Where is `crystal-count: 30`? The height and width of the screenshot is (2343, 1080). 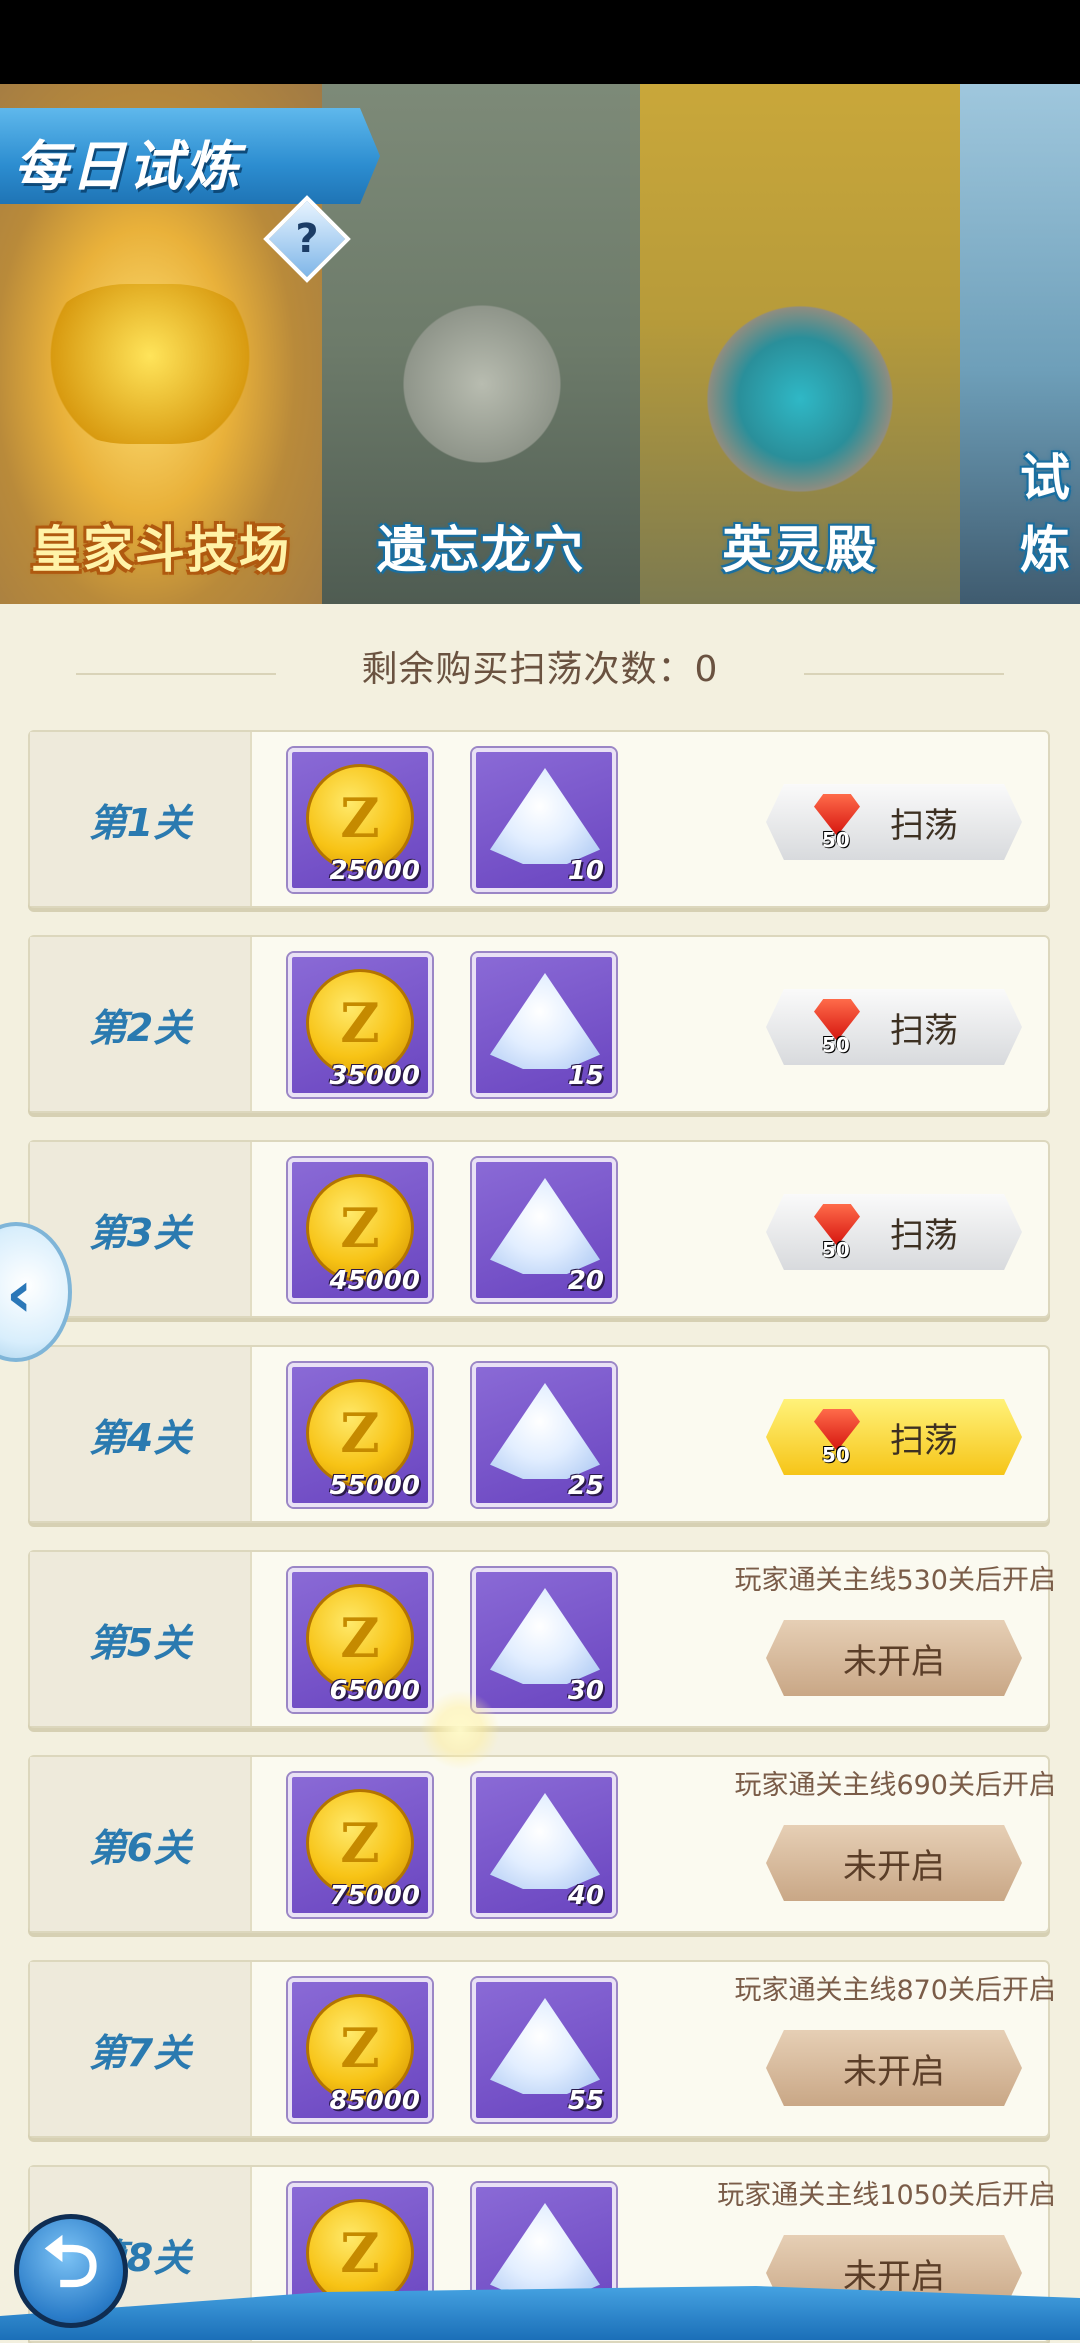 crystal-count: 30 is located at coordinates (585, 1691).